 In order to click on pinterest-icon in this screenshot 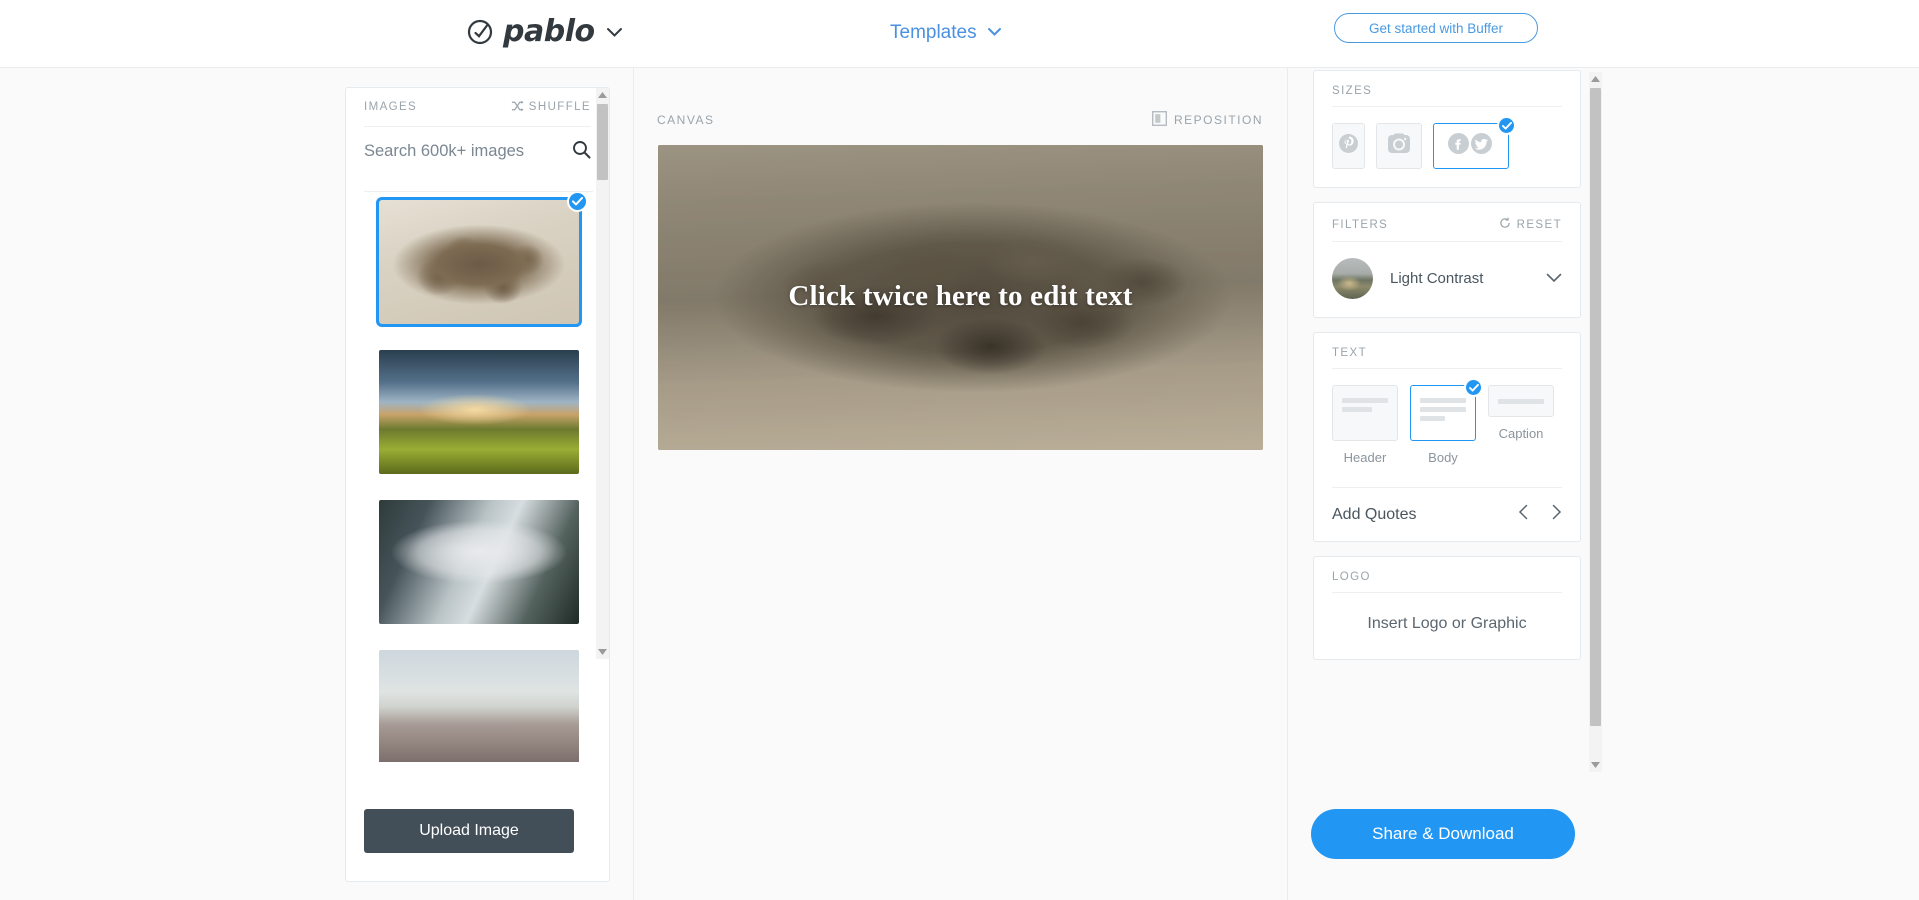, I will do `click(1348, 146)`.